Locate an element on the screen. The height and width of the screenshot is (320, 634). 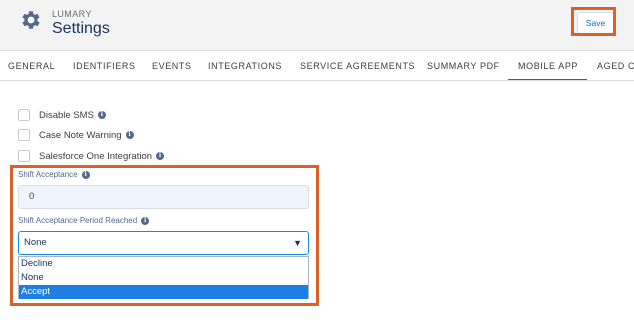
tab-integrations: INTEGRATIONS is located at coordinates (245, 65).